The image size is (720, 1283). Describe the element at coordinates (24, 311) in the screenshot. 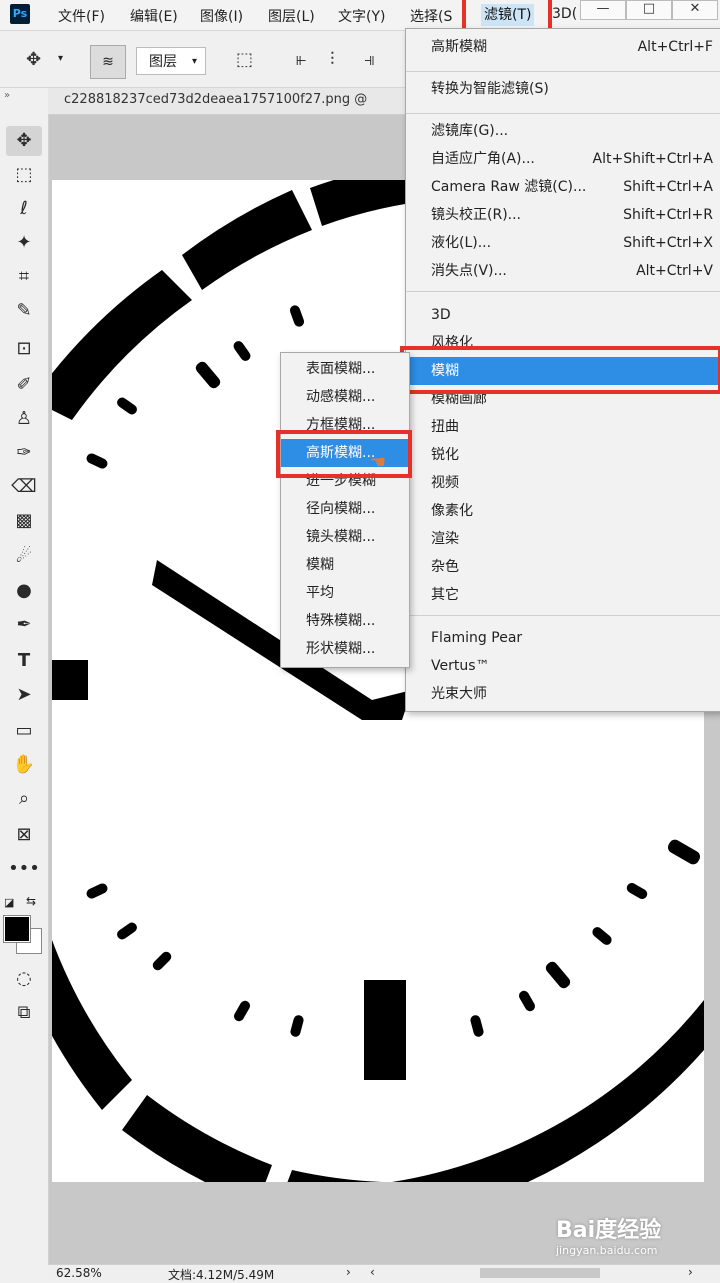

I see `eyedropper-tool-icon: ✎` at that location.